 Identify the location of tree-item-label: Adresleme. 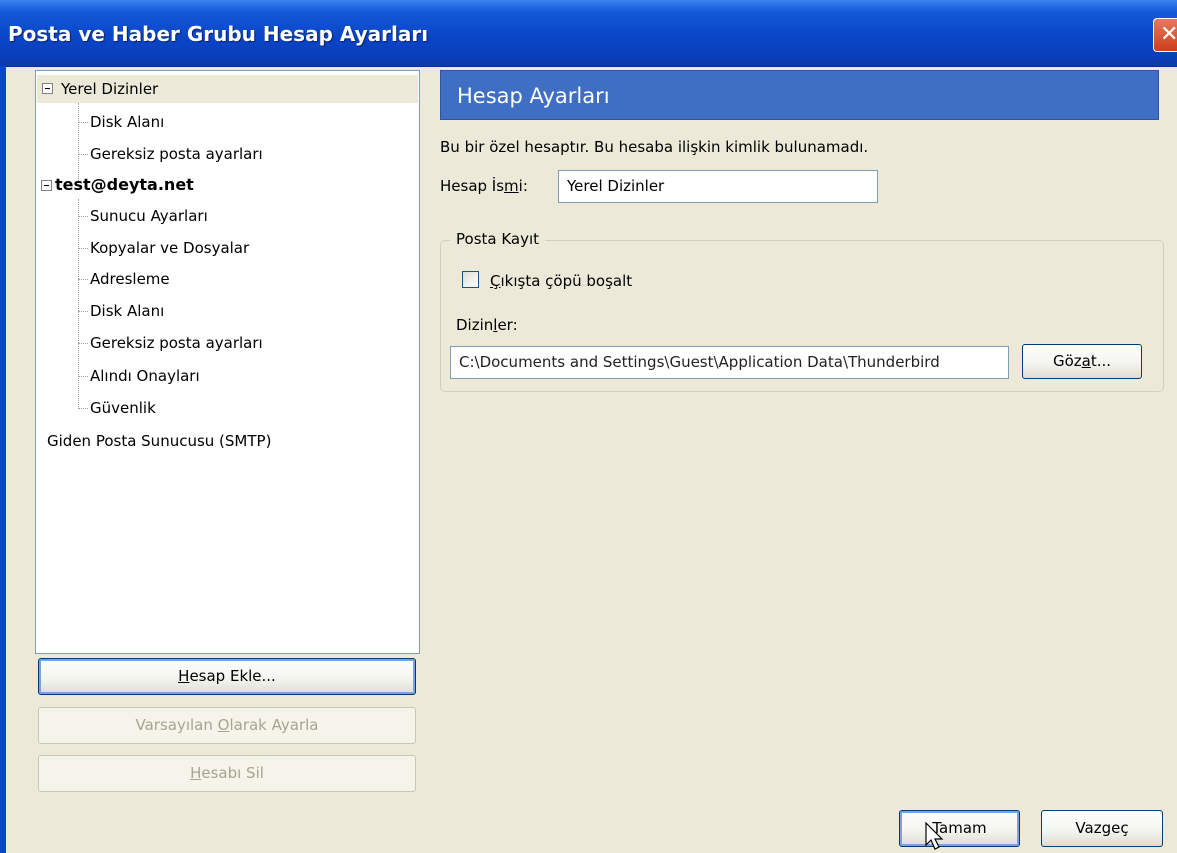
(130, 279).